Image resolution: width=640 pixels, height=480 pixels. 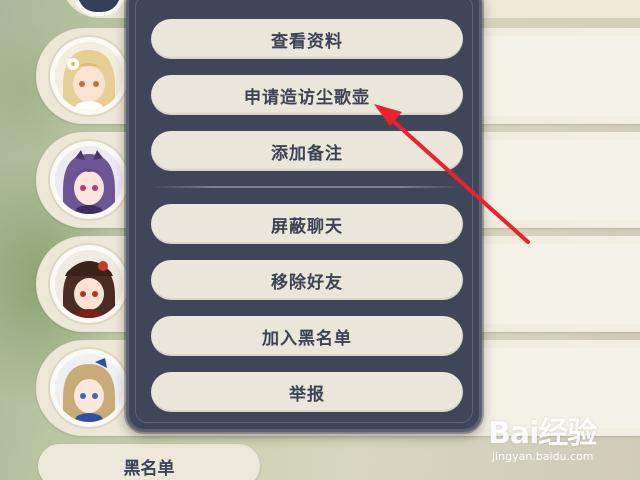 What do you see at coordinates (307, 224) in the screenshot?
I see `block-chat-button: 屏蔽聊天` at bounding box center [307, 224].